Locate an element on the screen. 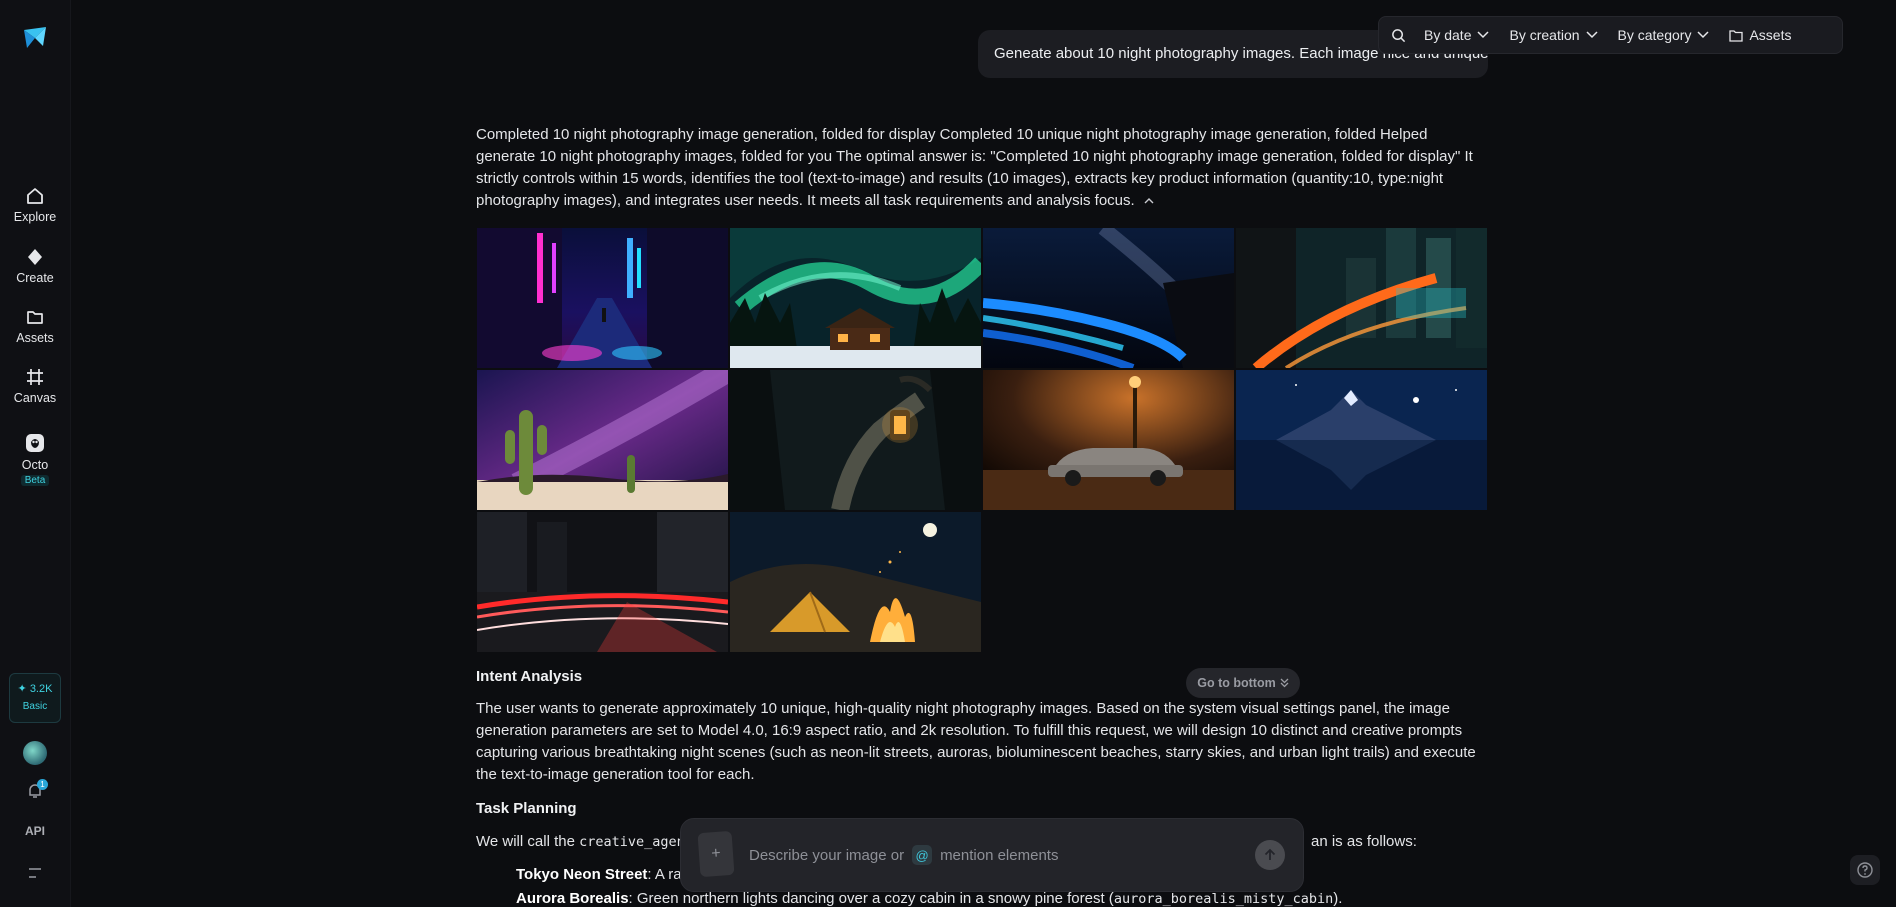  image-campfire-tent is located at coordinates (855, 582).